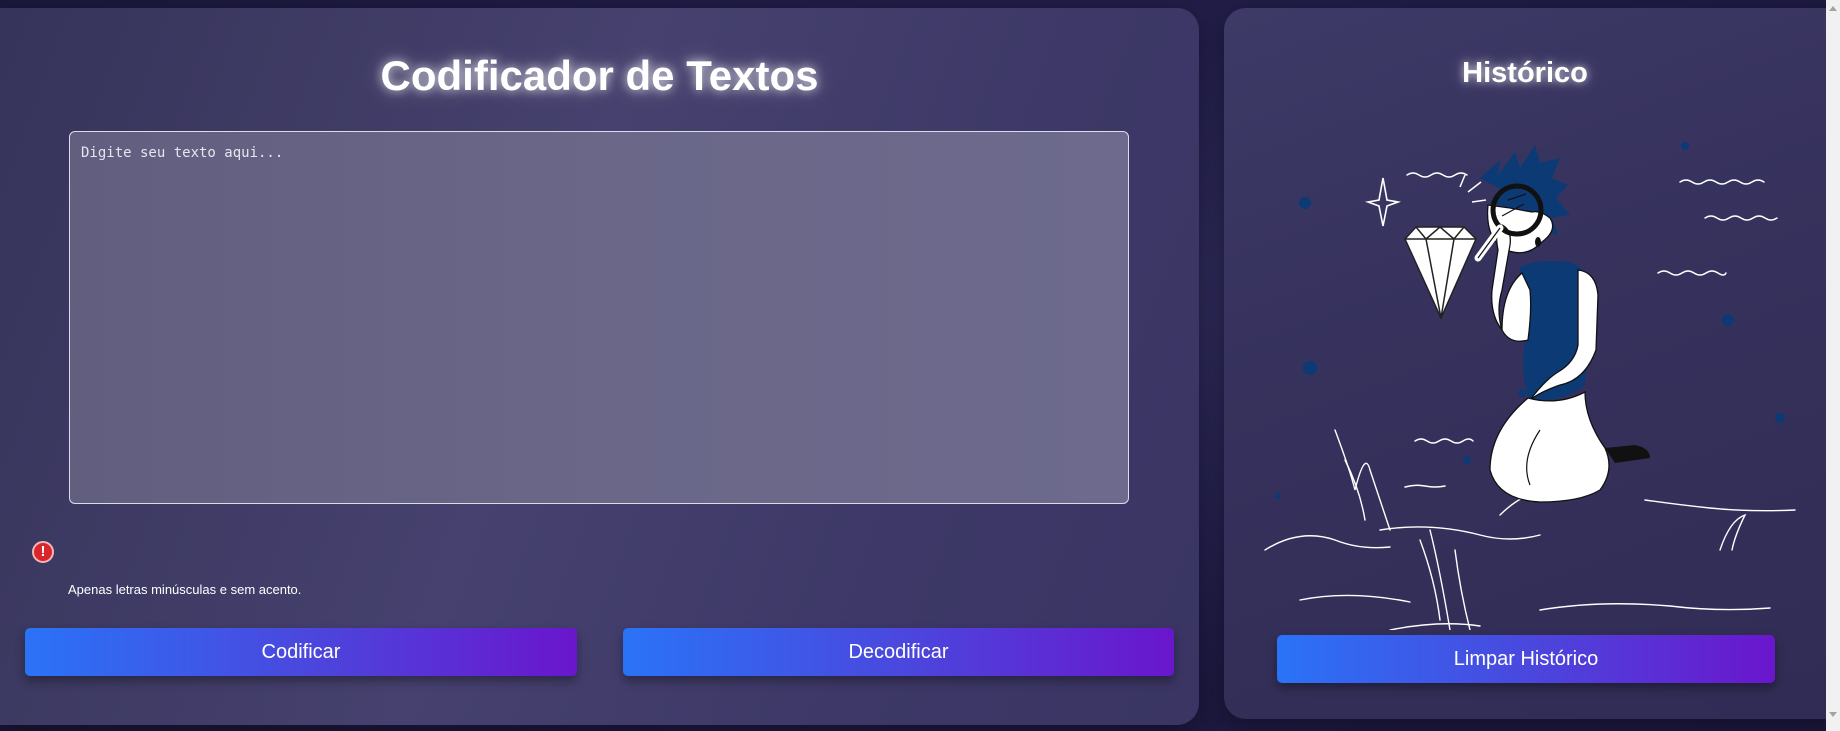 The image size is (1840, 731). Describe the element at coordinates (1833, 8) in the screenshot. I see `scroll-up-icon` at that location.